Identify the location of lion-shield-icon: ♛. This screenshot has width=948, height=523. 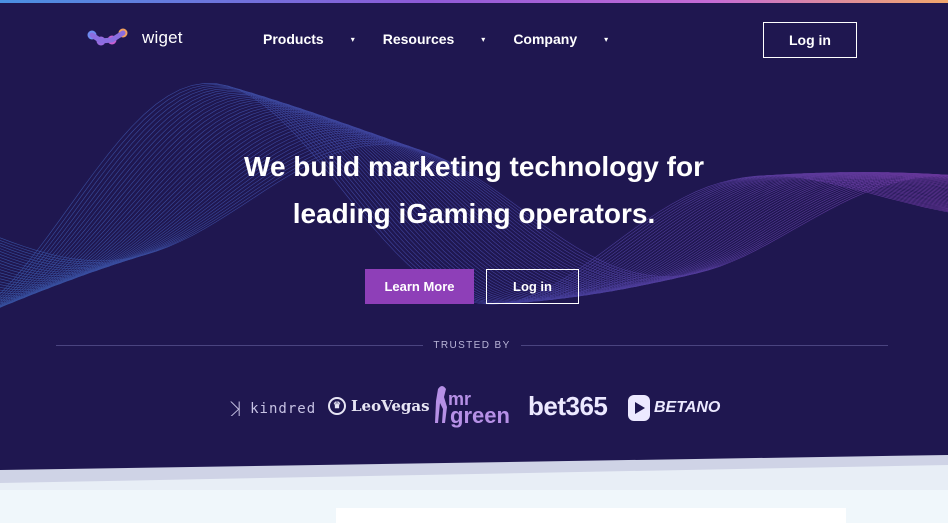
(337, 406).